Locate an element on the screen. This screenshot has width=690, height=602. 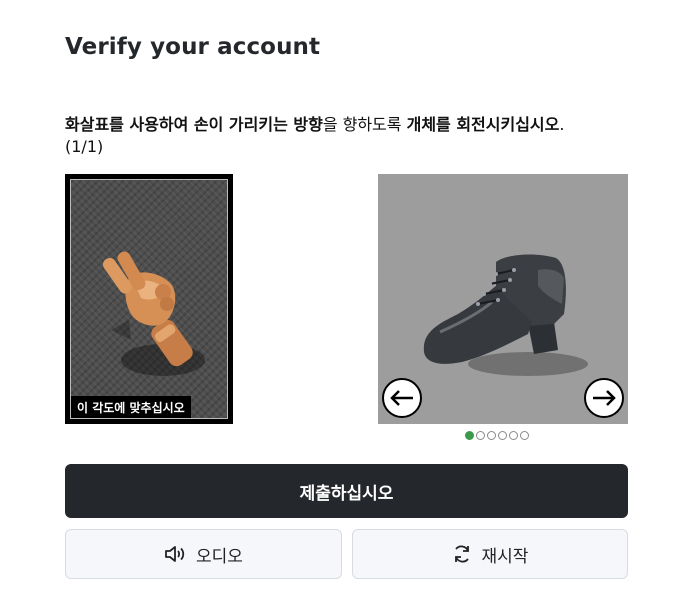
reference-image: 이 각도에 맞추십시오 is located at coordinates (149, 299).